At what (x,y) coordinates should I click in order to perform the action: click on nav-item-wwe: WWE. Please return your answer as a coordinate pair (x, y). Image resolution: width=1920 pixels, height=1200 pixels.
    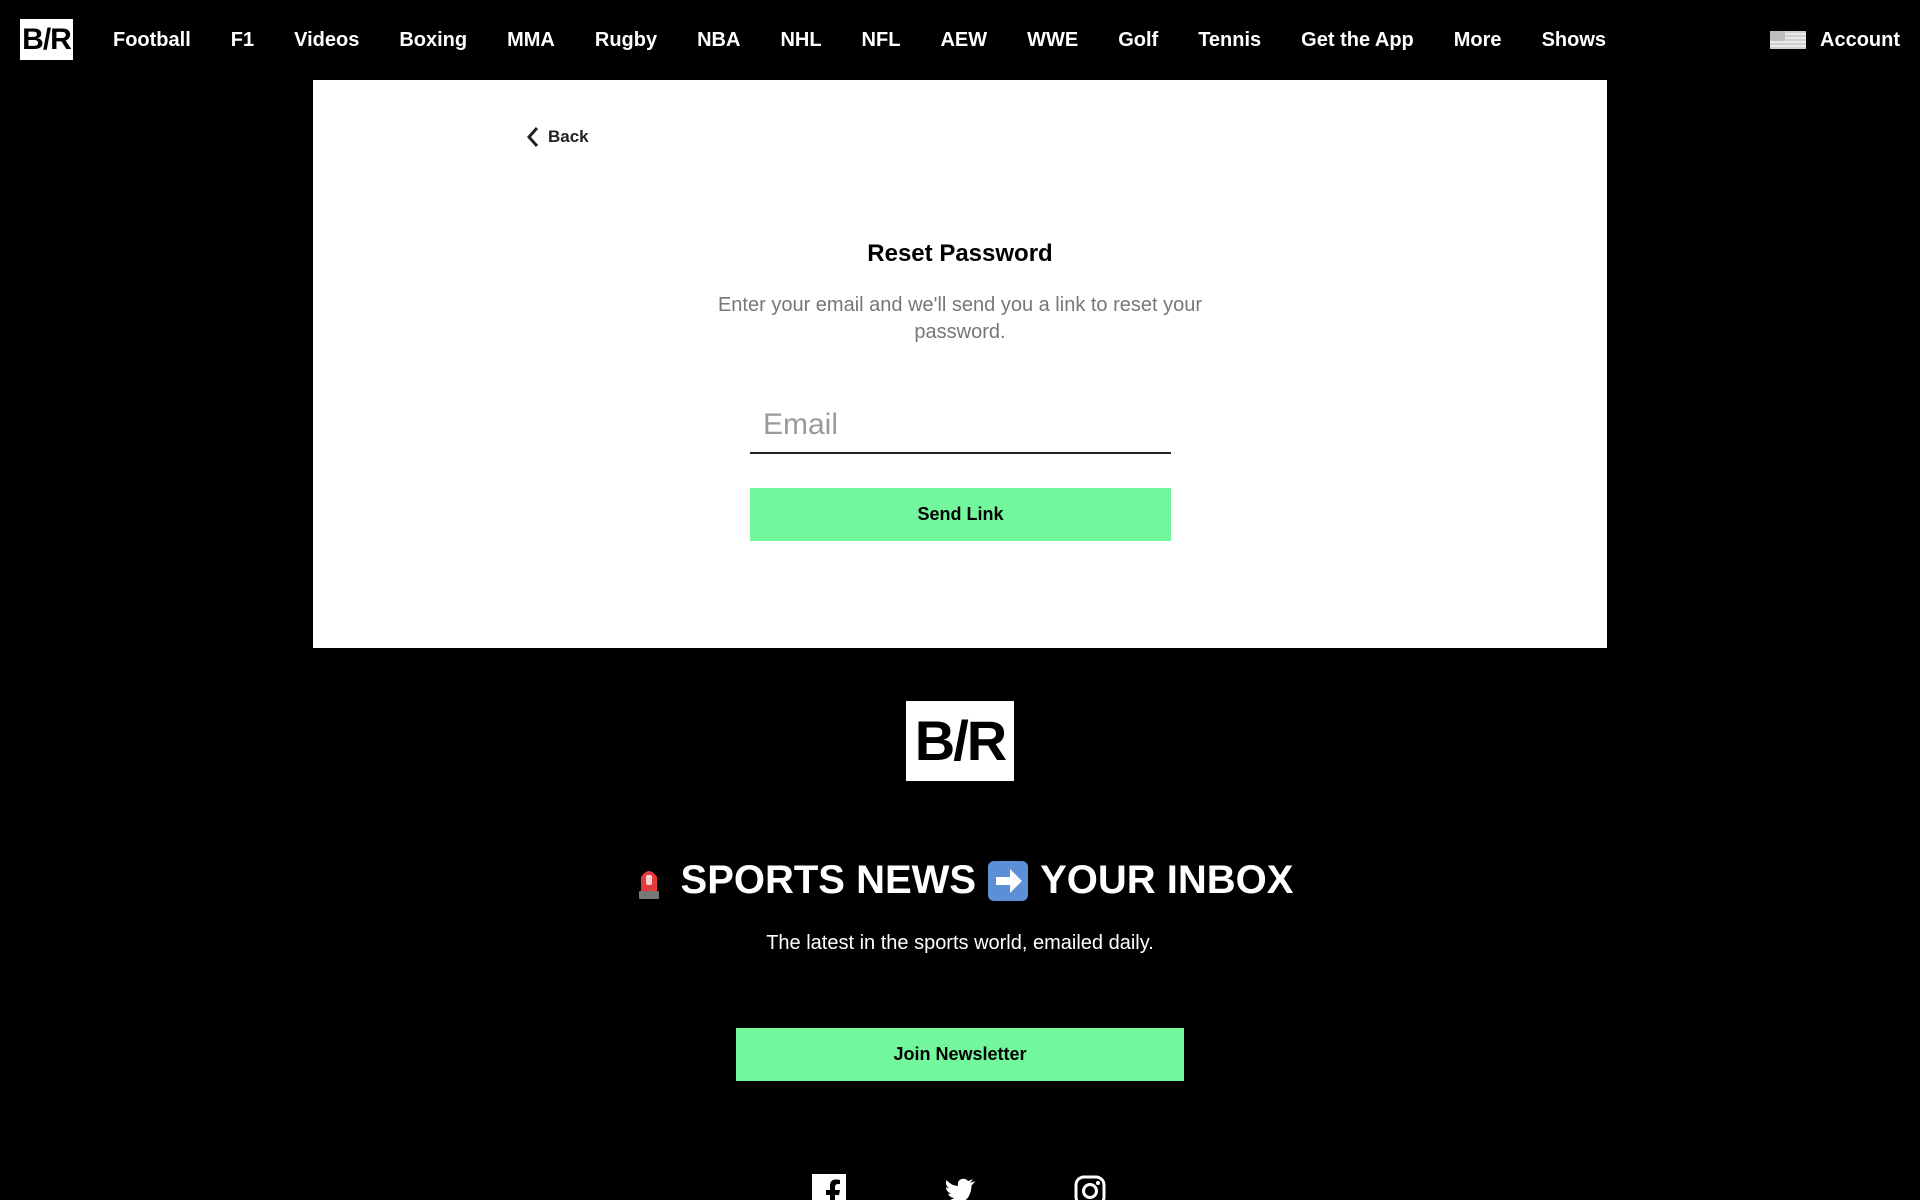
    Looking at the image, I should click on (1052, 40).